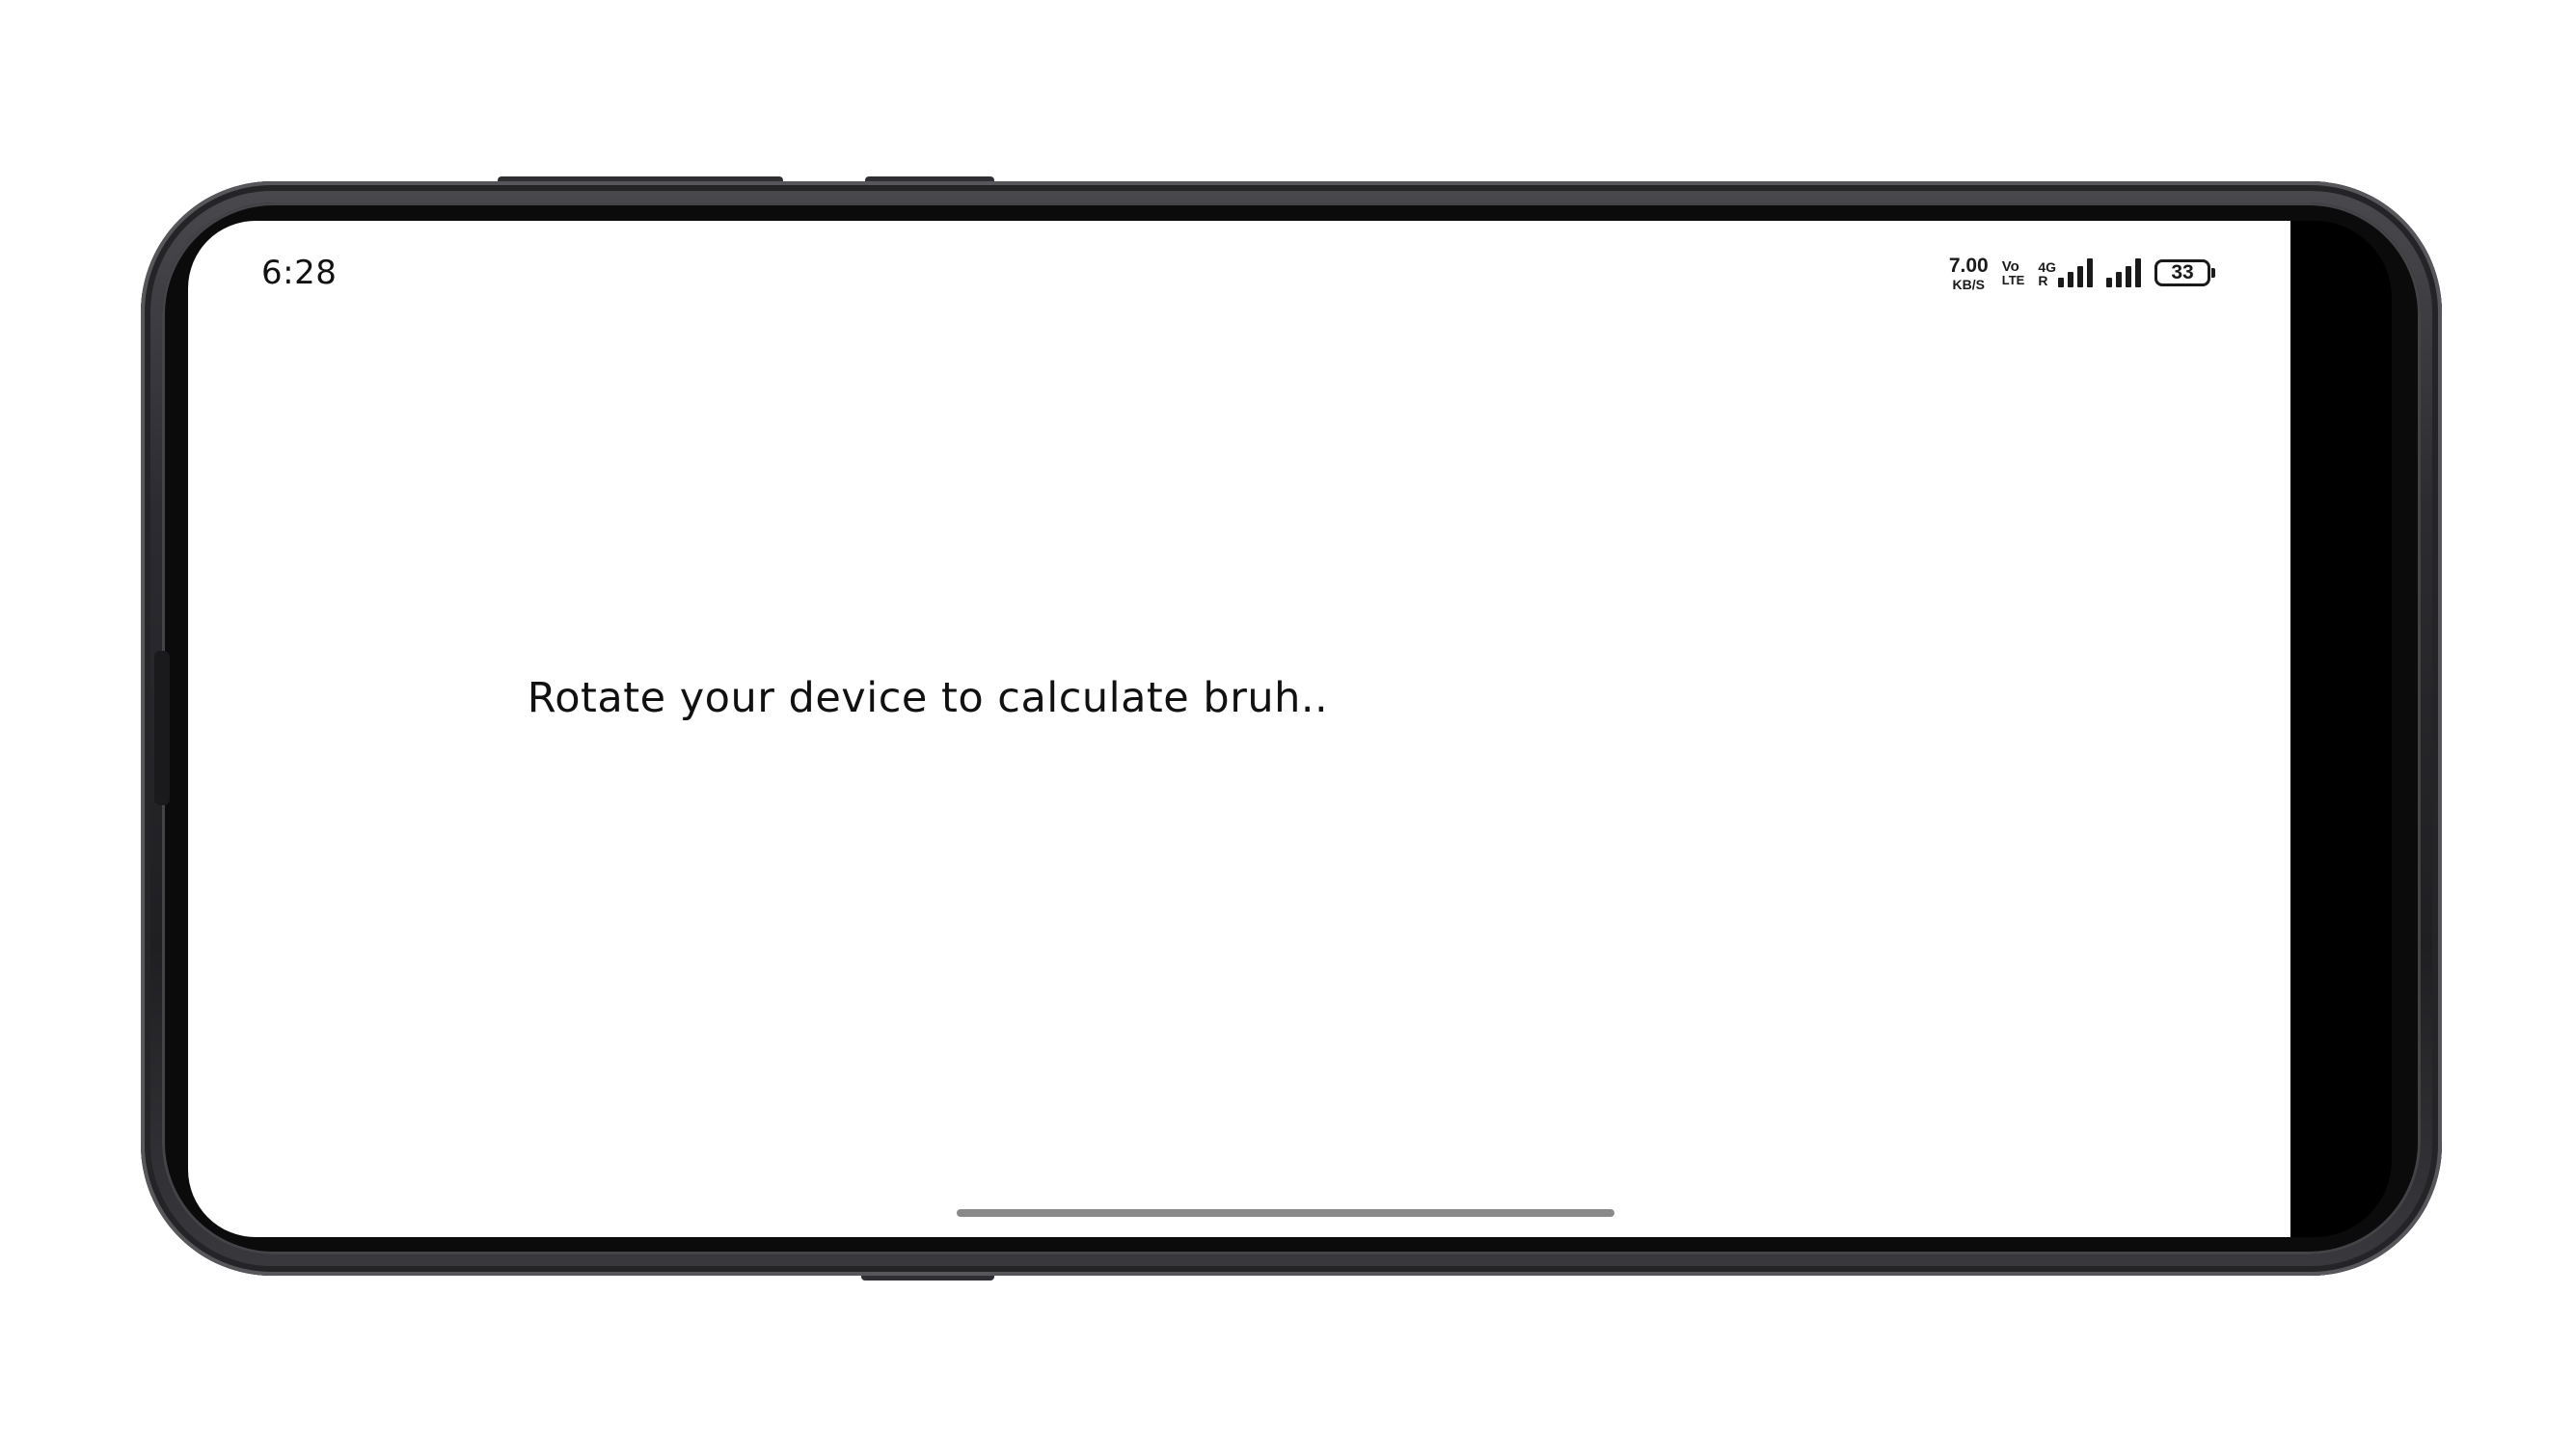 The height and width of the screenshot is (1456, 2574). I want to click on volte-top: Vo, so click(2010, 266).